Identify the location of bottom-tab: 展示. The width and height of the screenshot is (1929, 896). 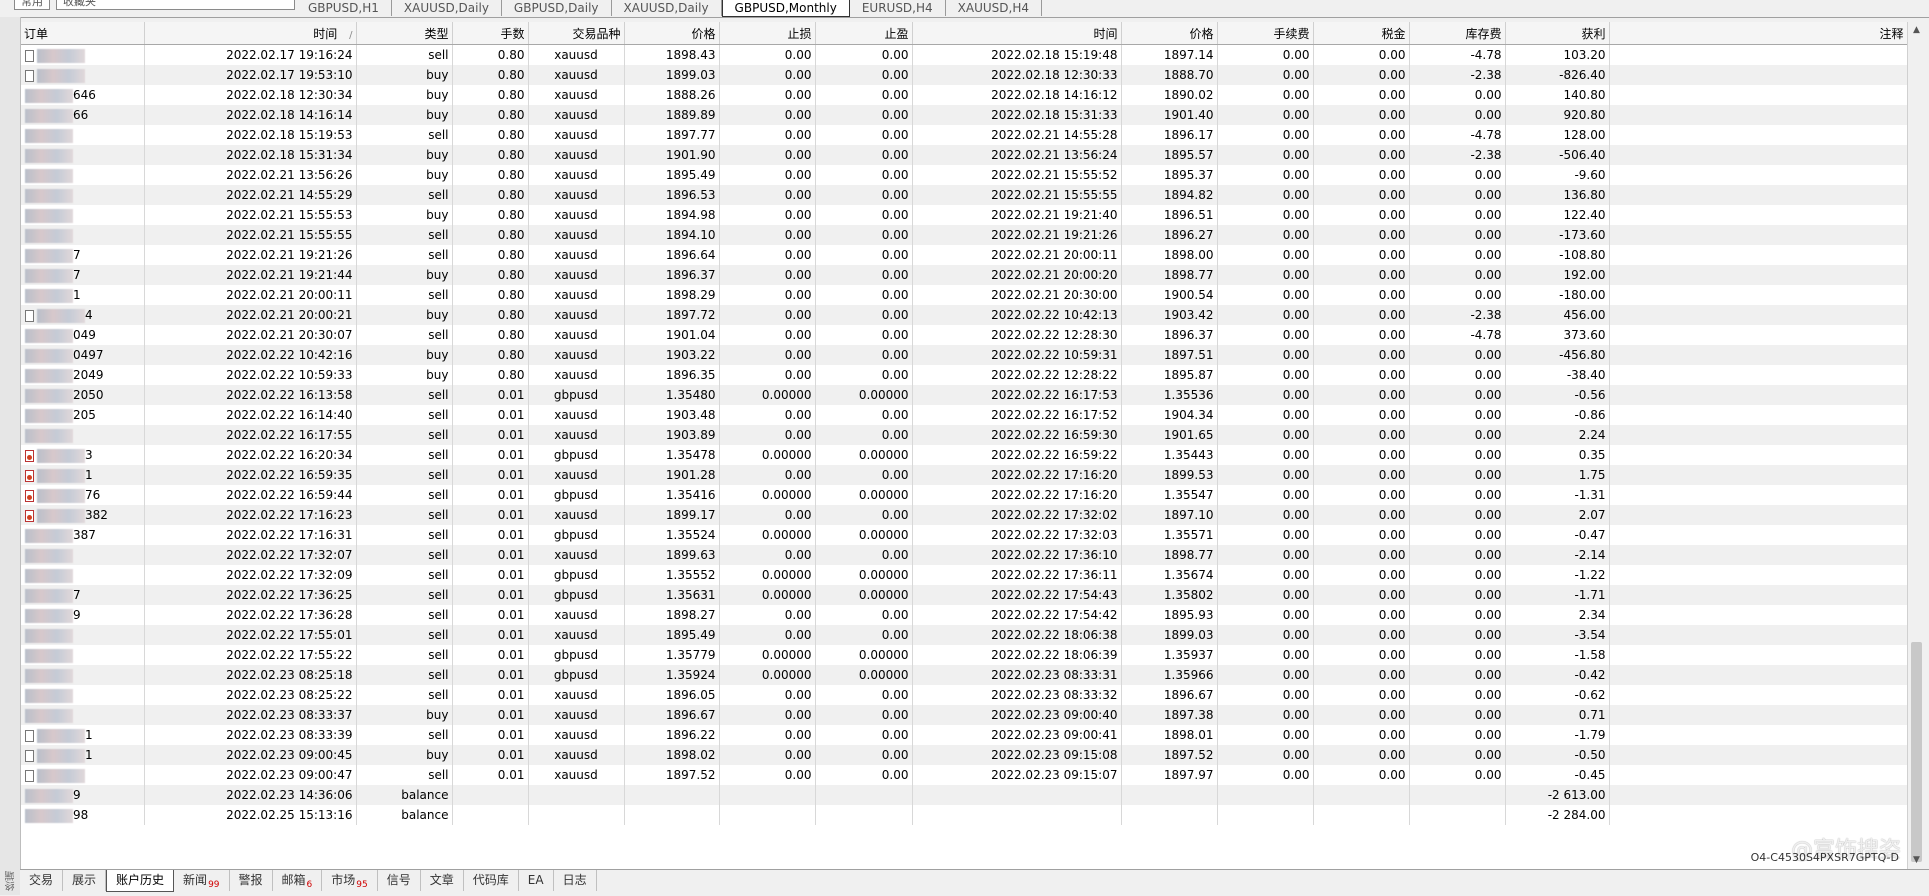
(85, 880).